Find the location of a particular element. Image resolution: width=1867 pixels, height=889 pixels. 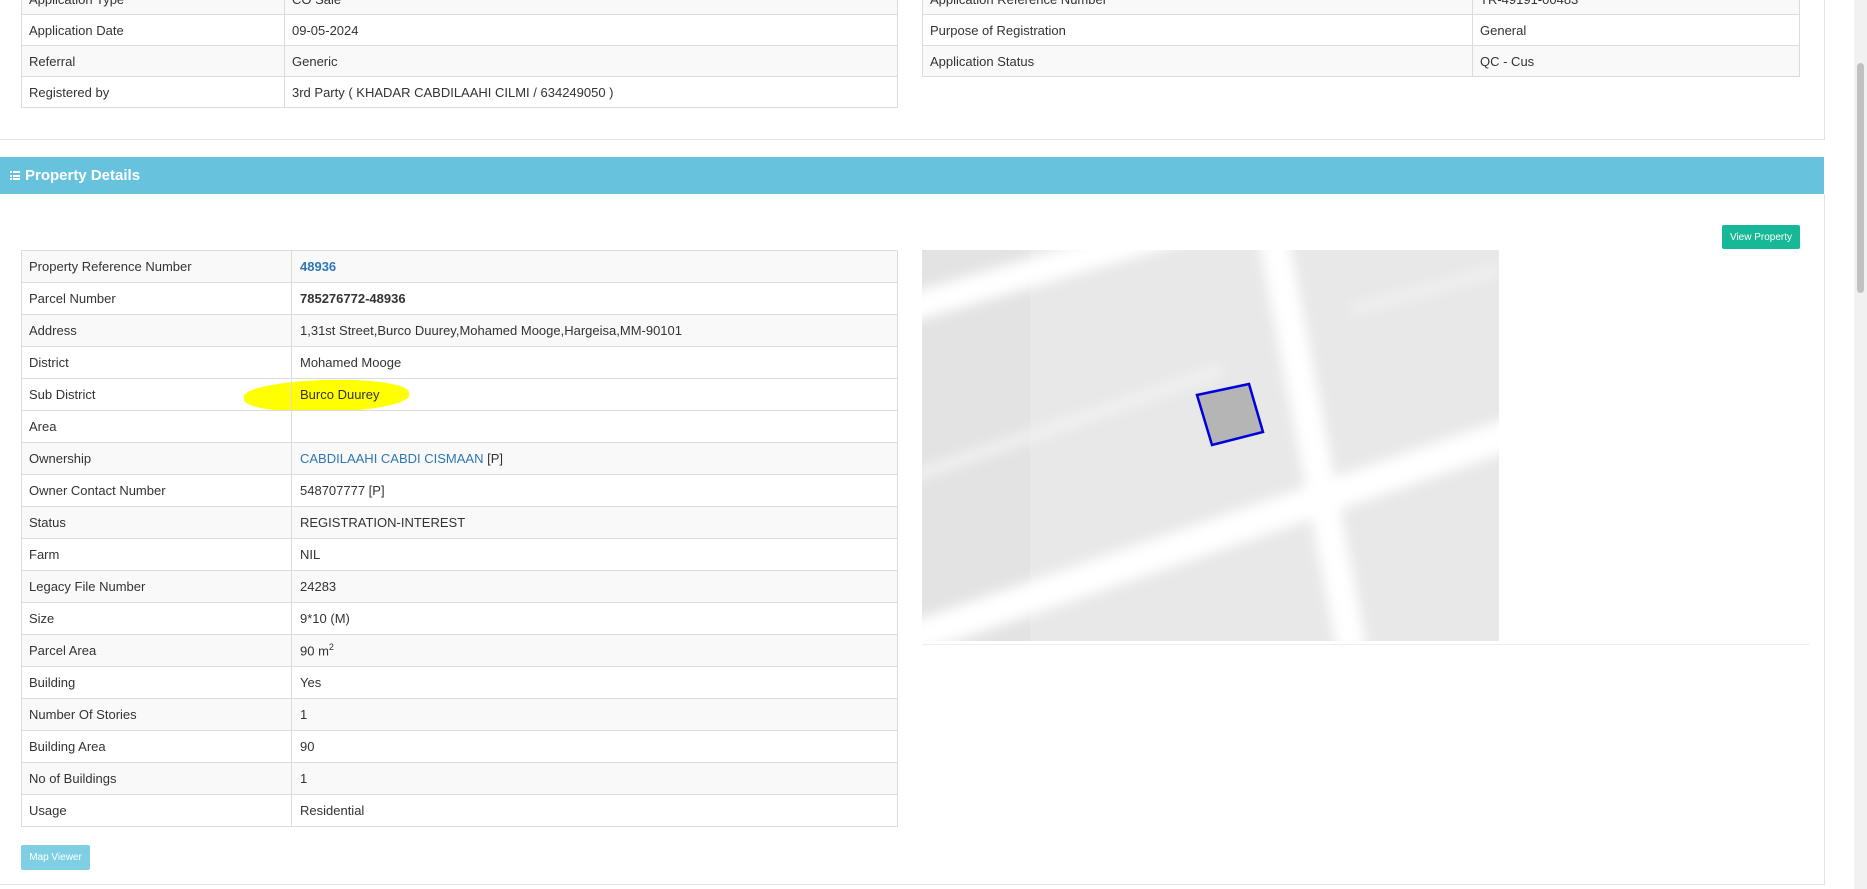

ownership-label: Ownership is located at coordinates (156, 458).